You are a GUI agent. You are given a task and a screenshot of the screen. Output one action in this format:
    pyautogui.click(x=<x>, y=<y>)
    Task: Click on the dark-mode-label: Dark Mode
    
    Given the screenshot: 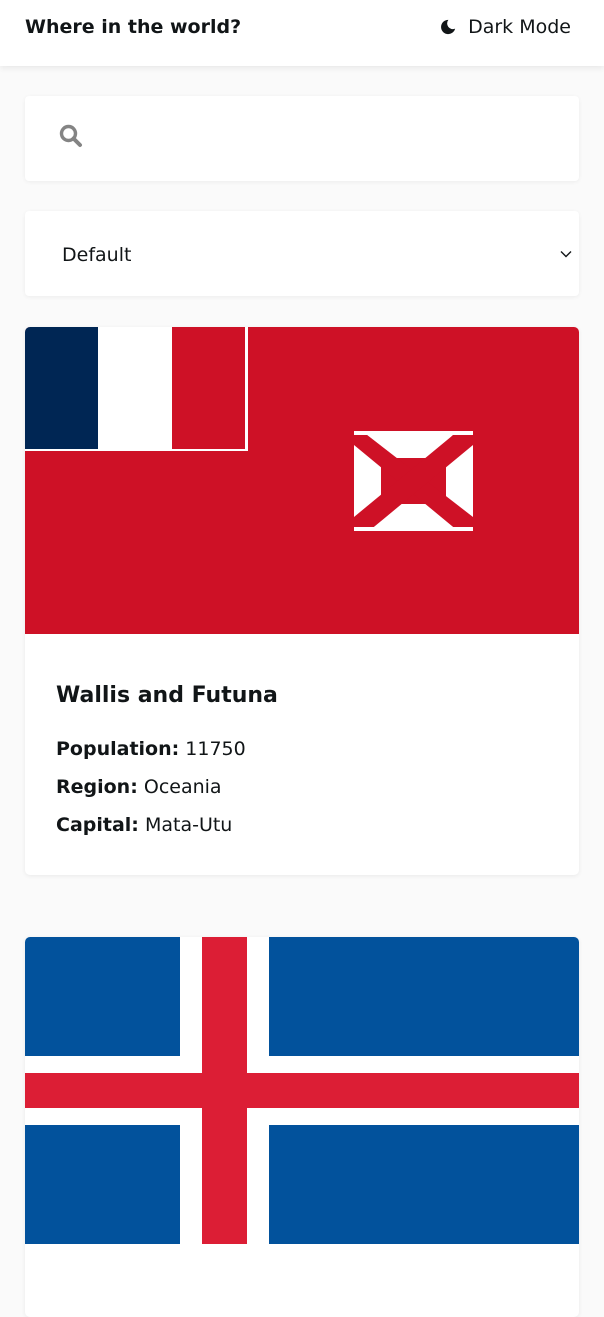 What is the action you would take?
    pyautogui.click(x=519, y=27)
    